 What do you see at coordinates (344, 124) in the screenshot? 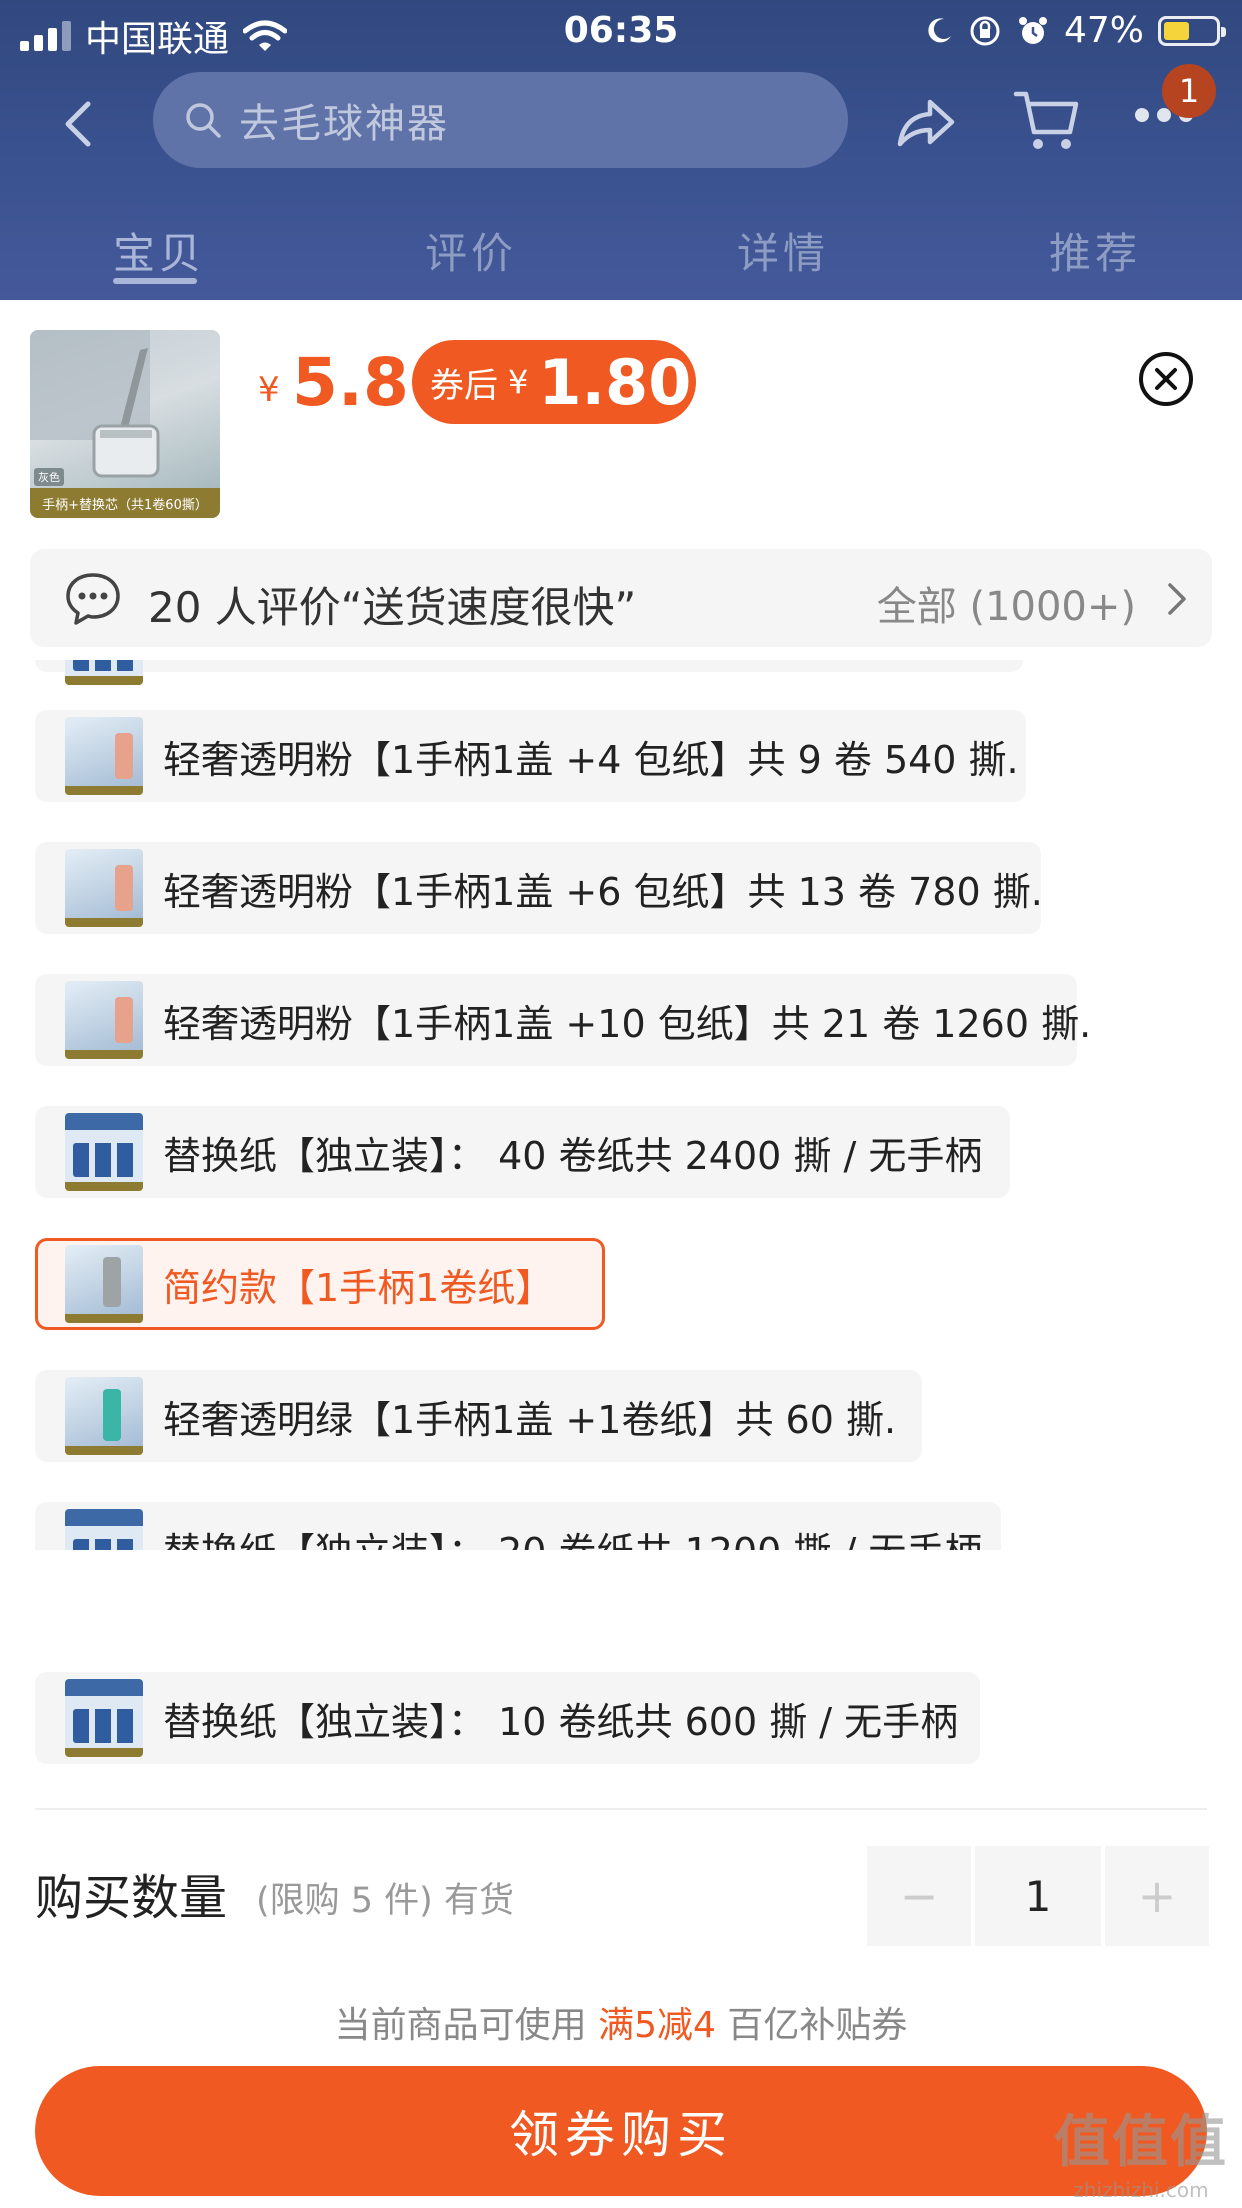
I see `search-placeholder: 去毛球神器` at bounding box center [344, 124].